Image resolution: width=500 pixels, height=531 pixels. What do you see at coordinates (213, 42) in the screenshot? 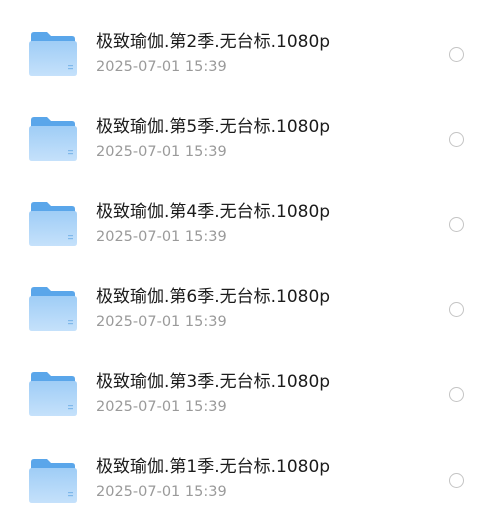
I see `file-name: 极致瑜伽.第2季.无台标.1080p` at bounding box center [213, 42].